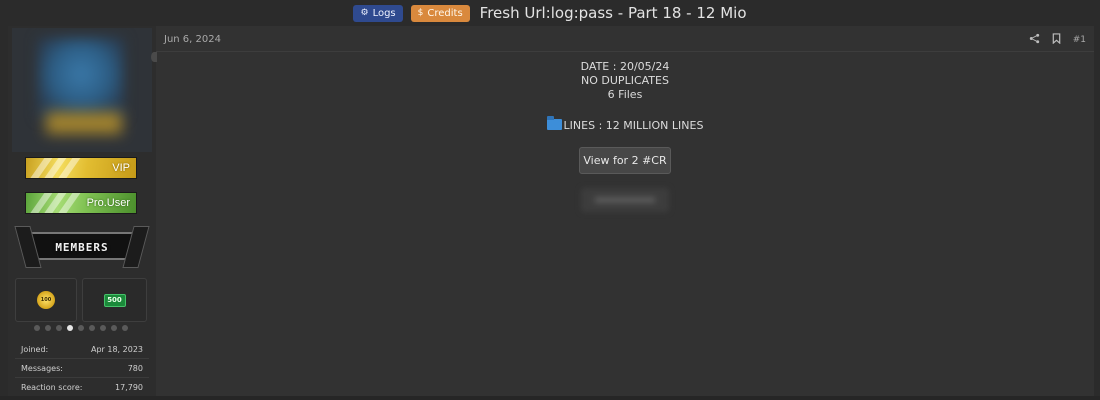  Describe the element at coordinates (445, 13) in the screenshot. I see `prefix-credits-label: Credits` at that location.